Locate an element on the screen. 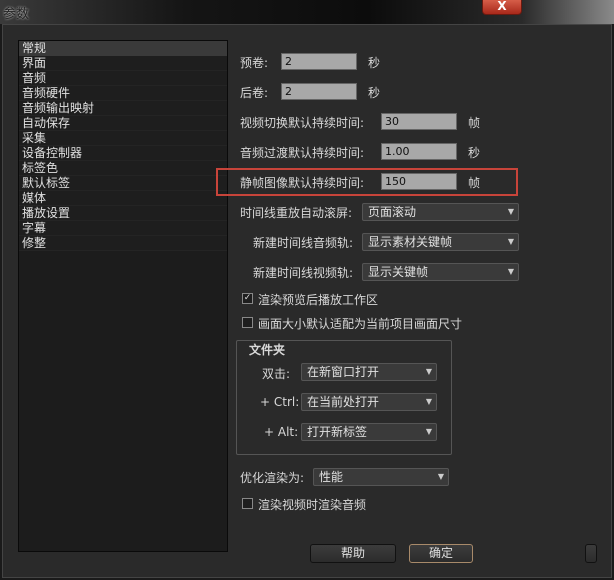 The width and height of the screenshot is (614, 580). cancel-button is located at coordinates (591, 553).